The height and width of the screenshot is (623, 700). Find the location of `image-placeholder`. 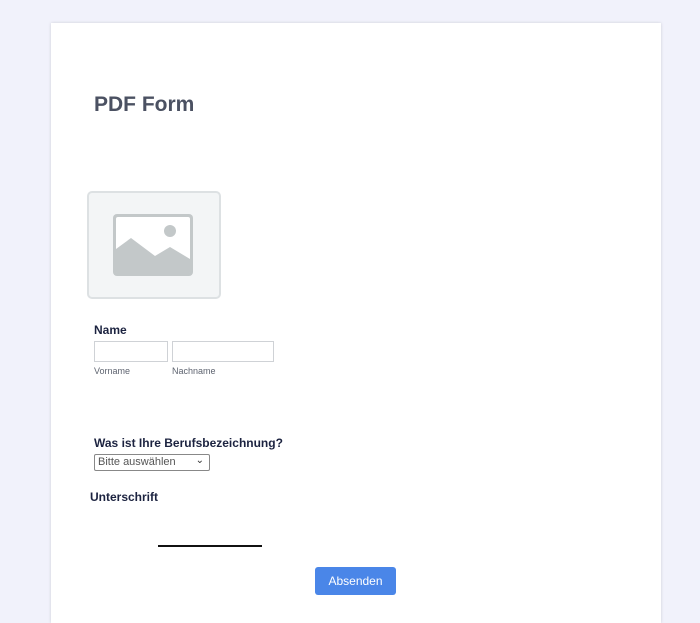

image-placeholder is located at coordinates (154, 245).